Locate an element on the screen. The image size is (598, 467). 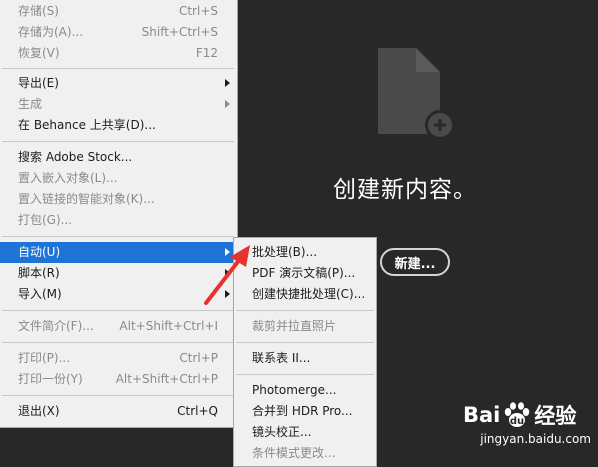
menu-item-label: 脚本(R) is located at coordinates (39, 273).